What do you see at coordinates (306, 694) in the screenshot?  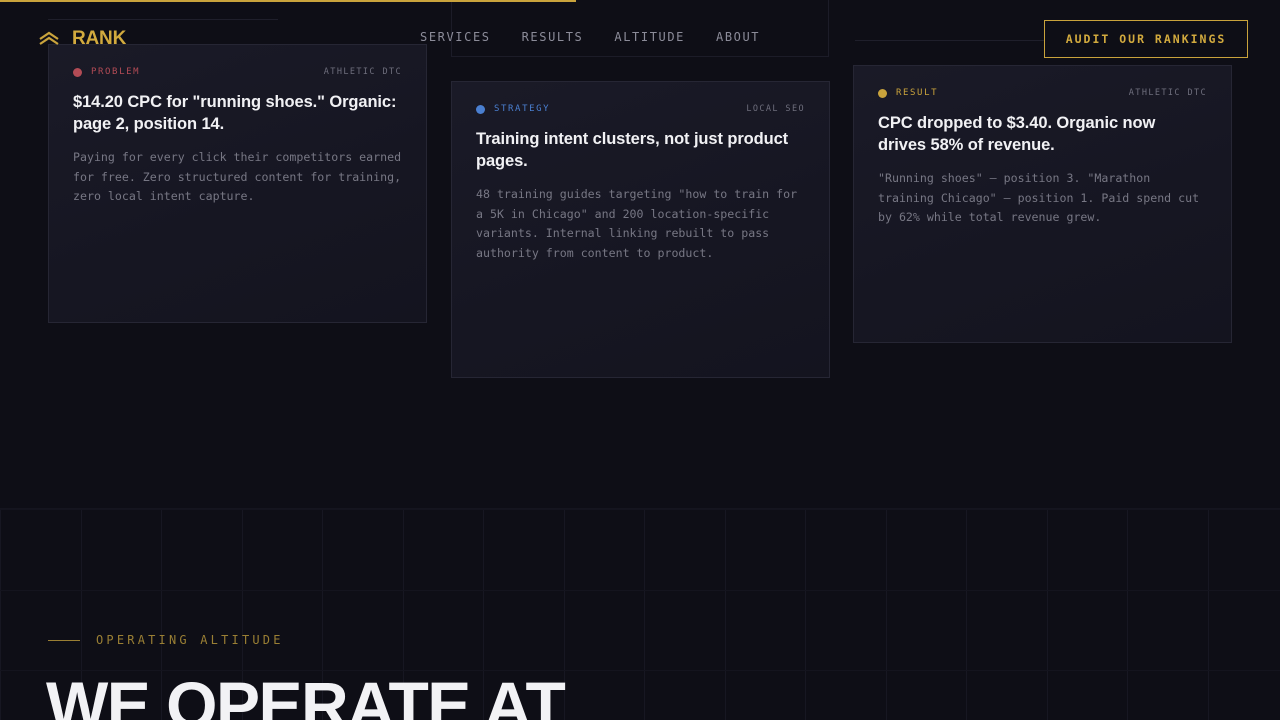 I see `section-headline: WE OPERATE AT` at bounding box center [306, 694].